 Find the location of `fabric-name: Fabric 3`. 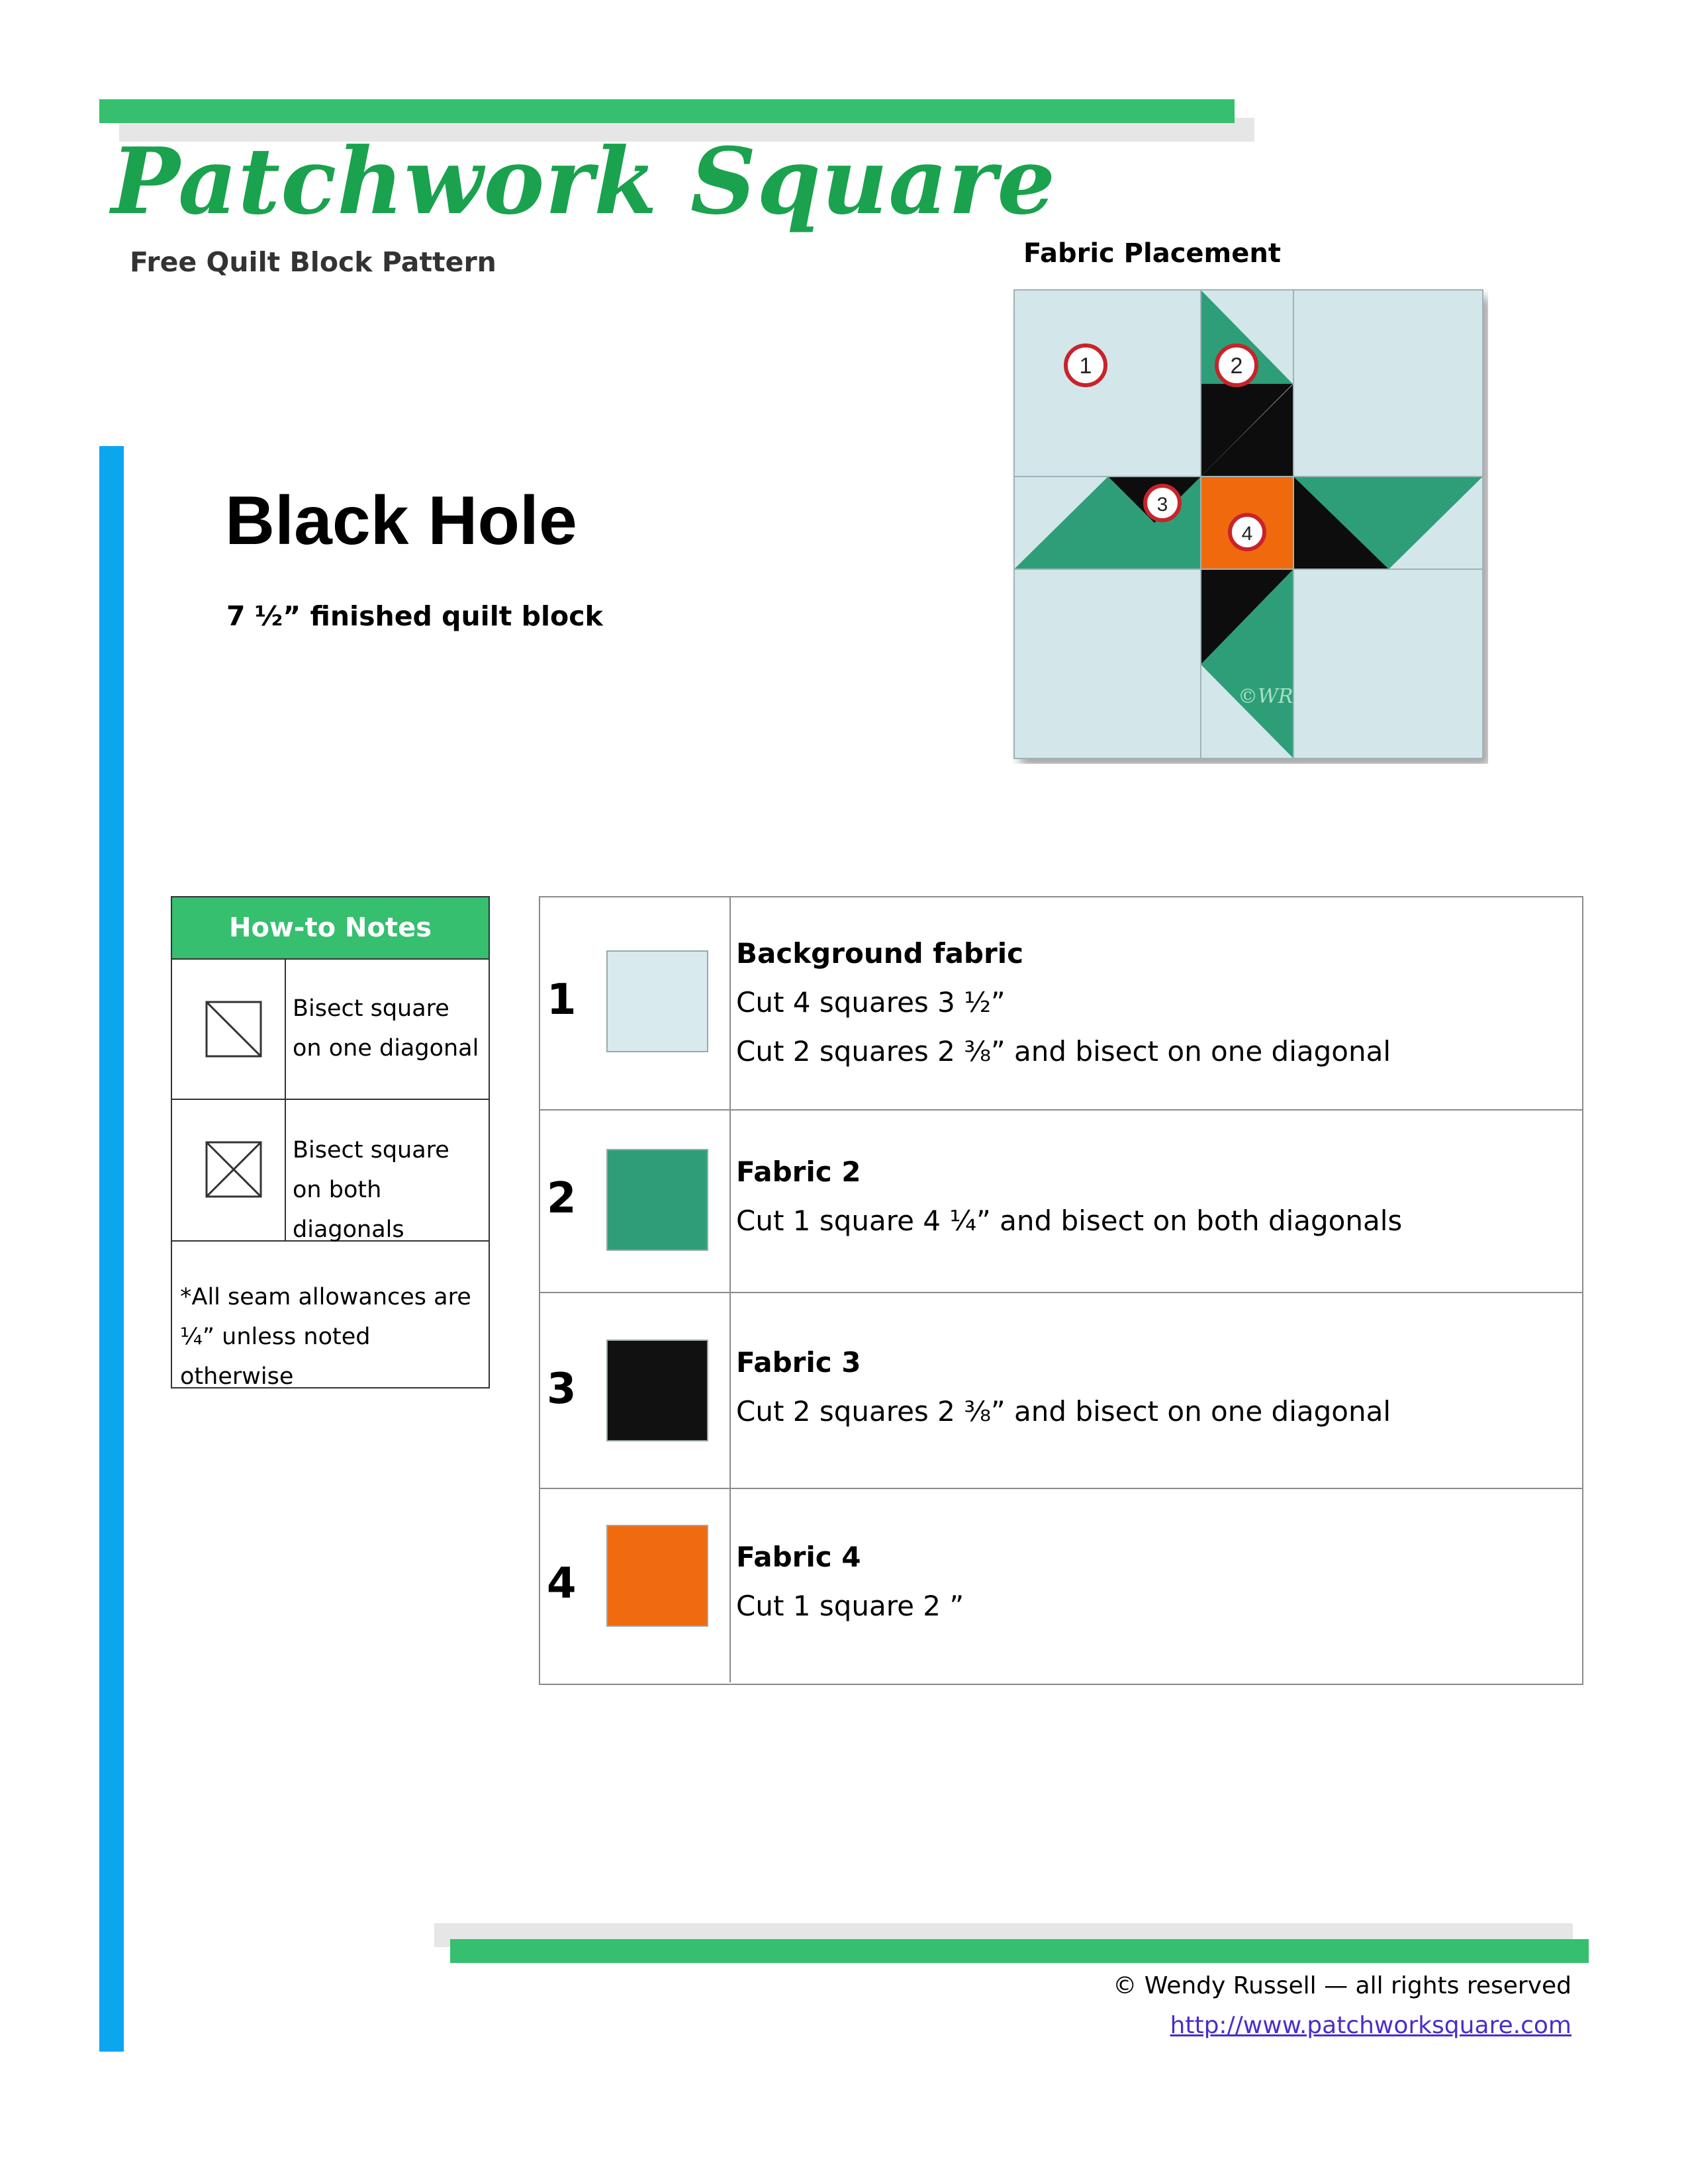

fabric-name: Fabric 3 is located at coordinates (798, 1362).